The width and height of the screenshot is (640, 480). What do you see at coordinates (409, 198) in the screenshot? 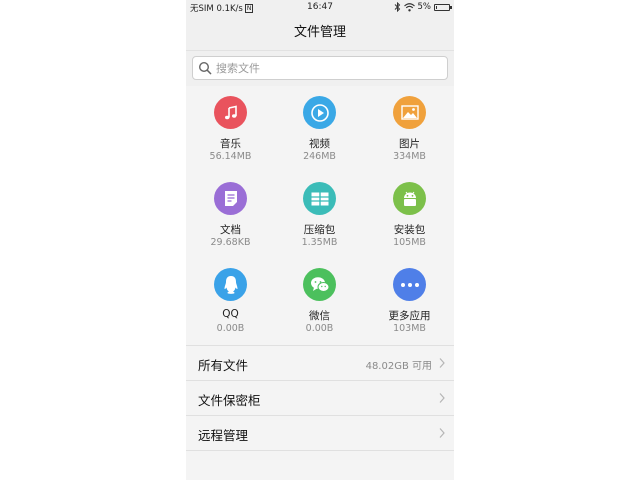
I see `android-icon` at bounding box center [409, 198].